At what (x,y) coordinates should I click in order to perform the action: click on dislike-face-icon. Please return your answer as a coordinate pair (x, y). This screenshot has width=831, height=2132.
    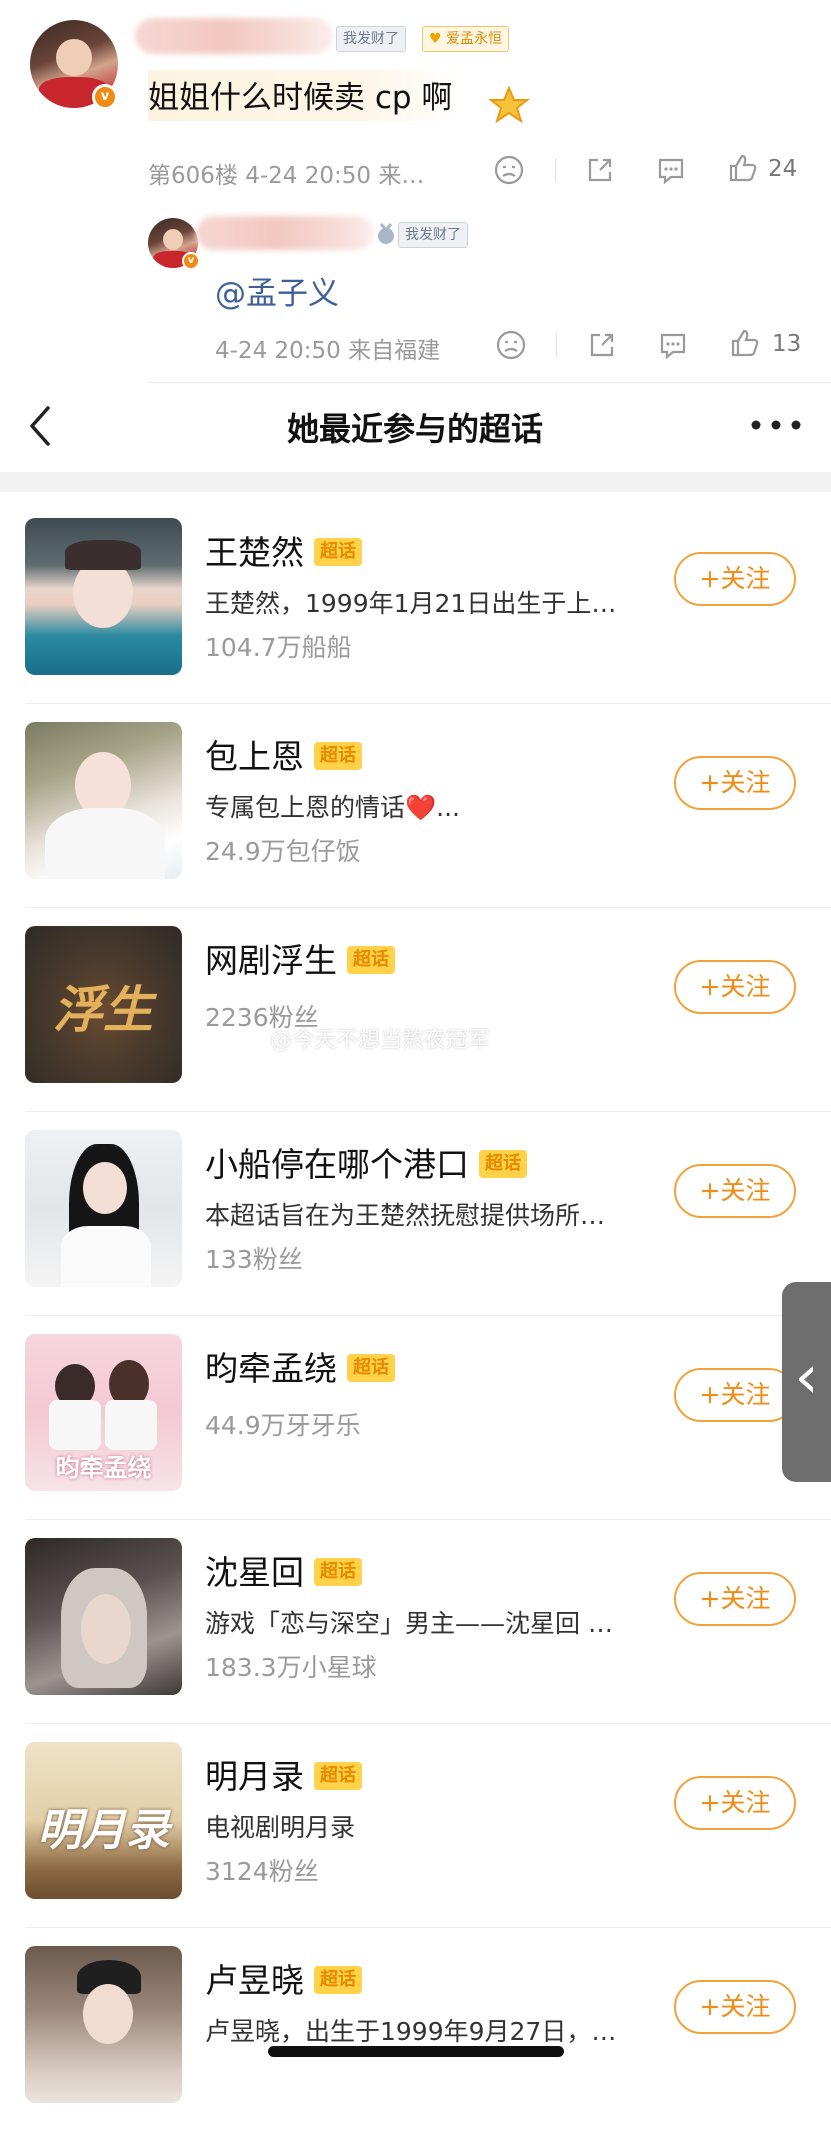
    Looking at the image, I should click on (509, 173).